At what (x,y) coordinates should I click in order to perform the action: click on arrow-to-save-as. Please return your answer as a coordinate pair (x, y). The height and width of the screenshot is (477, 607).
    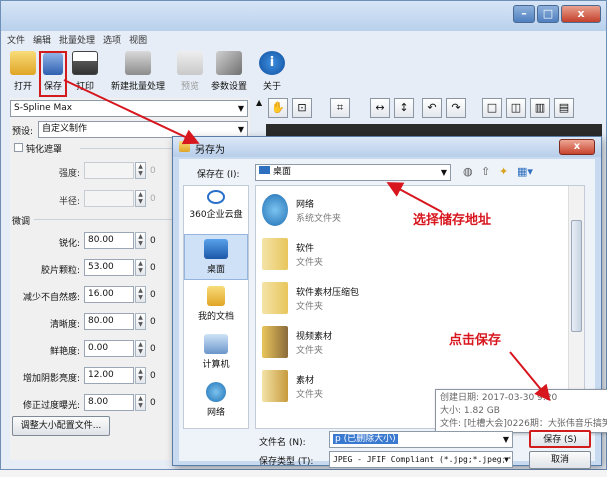
    Looking at the image, I should click on (131, 112).